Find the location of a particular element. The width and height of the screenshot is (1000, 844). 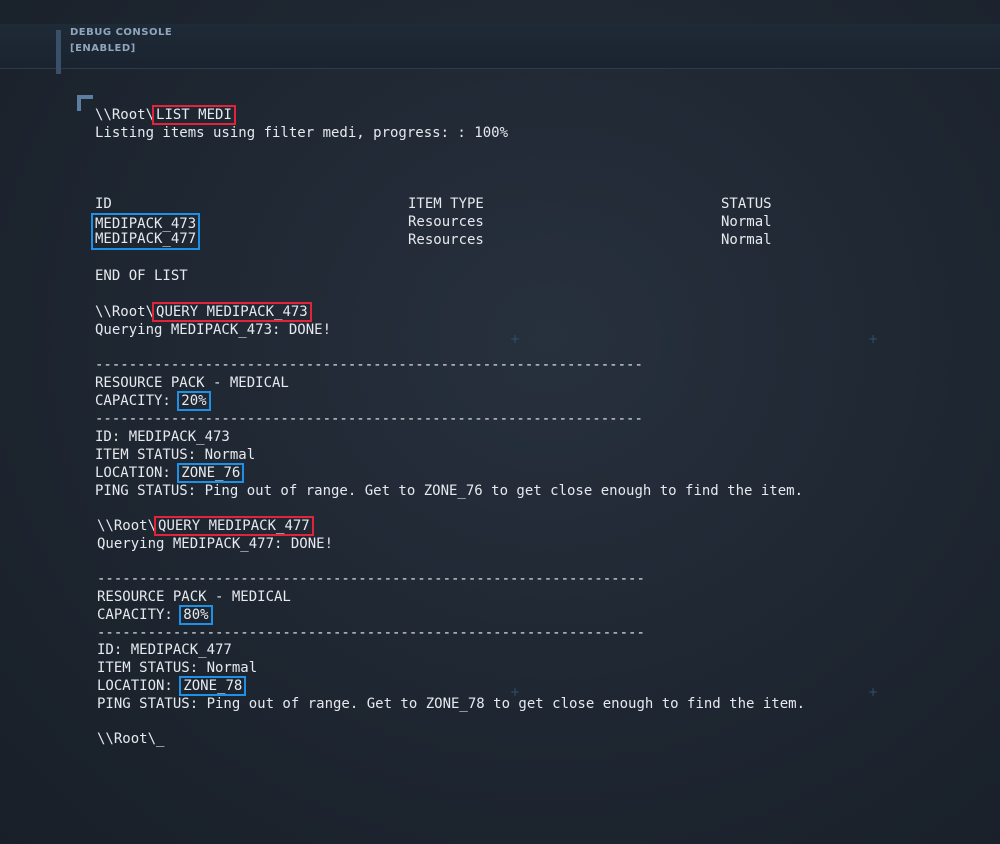

command-query-477: QUERY MEDIPACK_477 is located at coordinates (234, 526).